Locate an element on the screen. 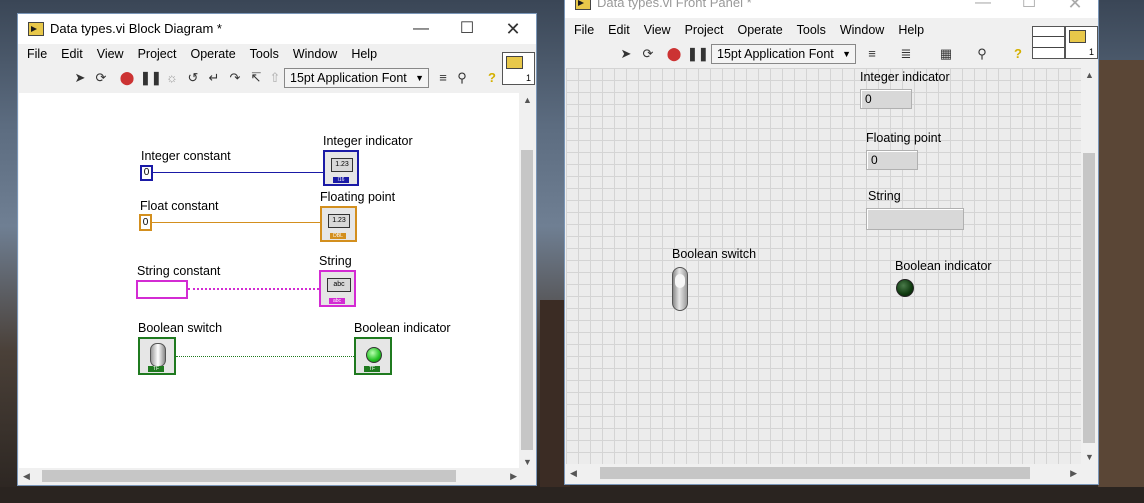  float-constant: 0 is located at coordinates (145, 222).